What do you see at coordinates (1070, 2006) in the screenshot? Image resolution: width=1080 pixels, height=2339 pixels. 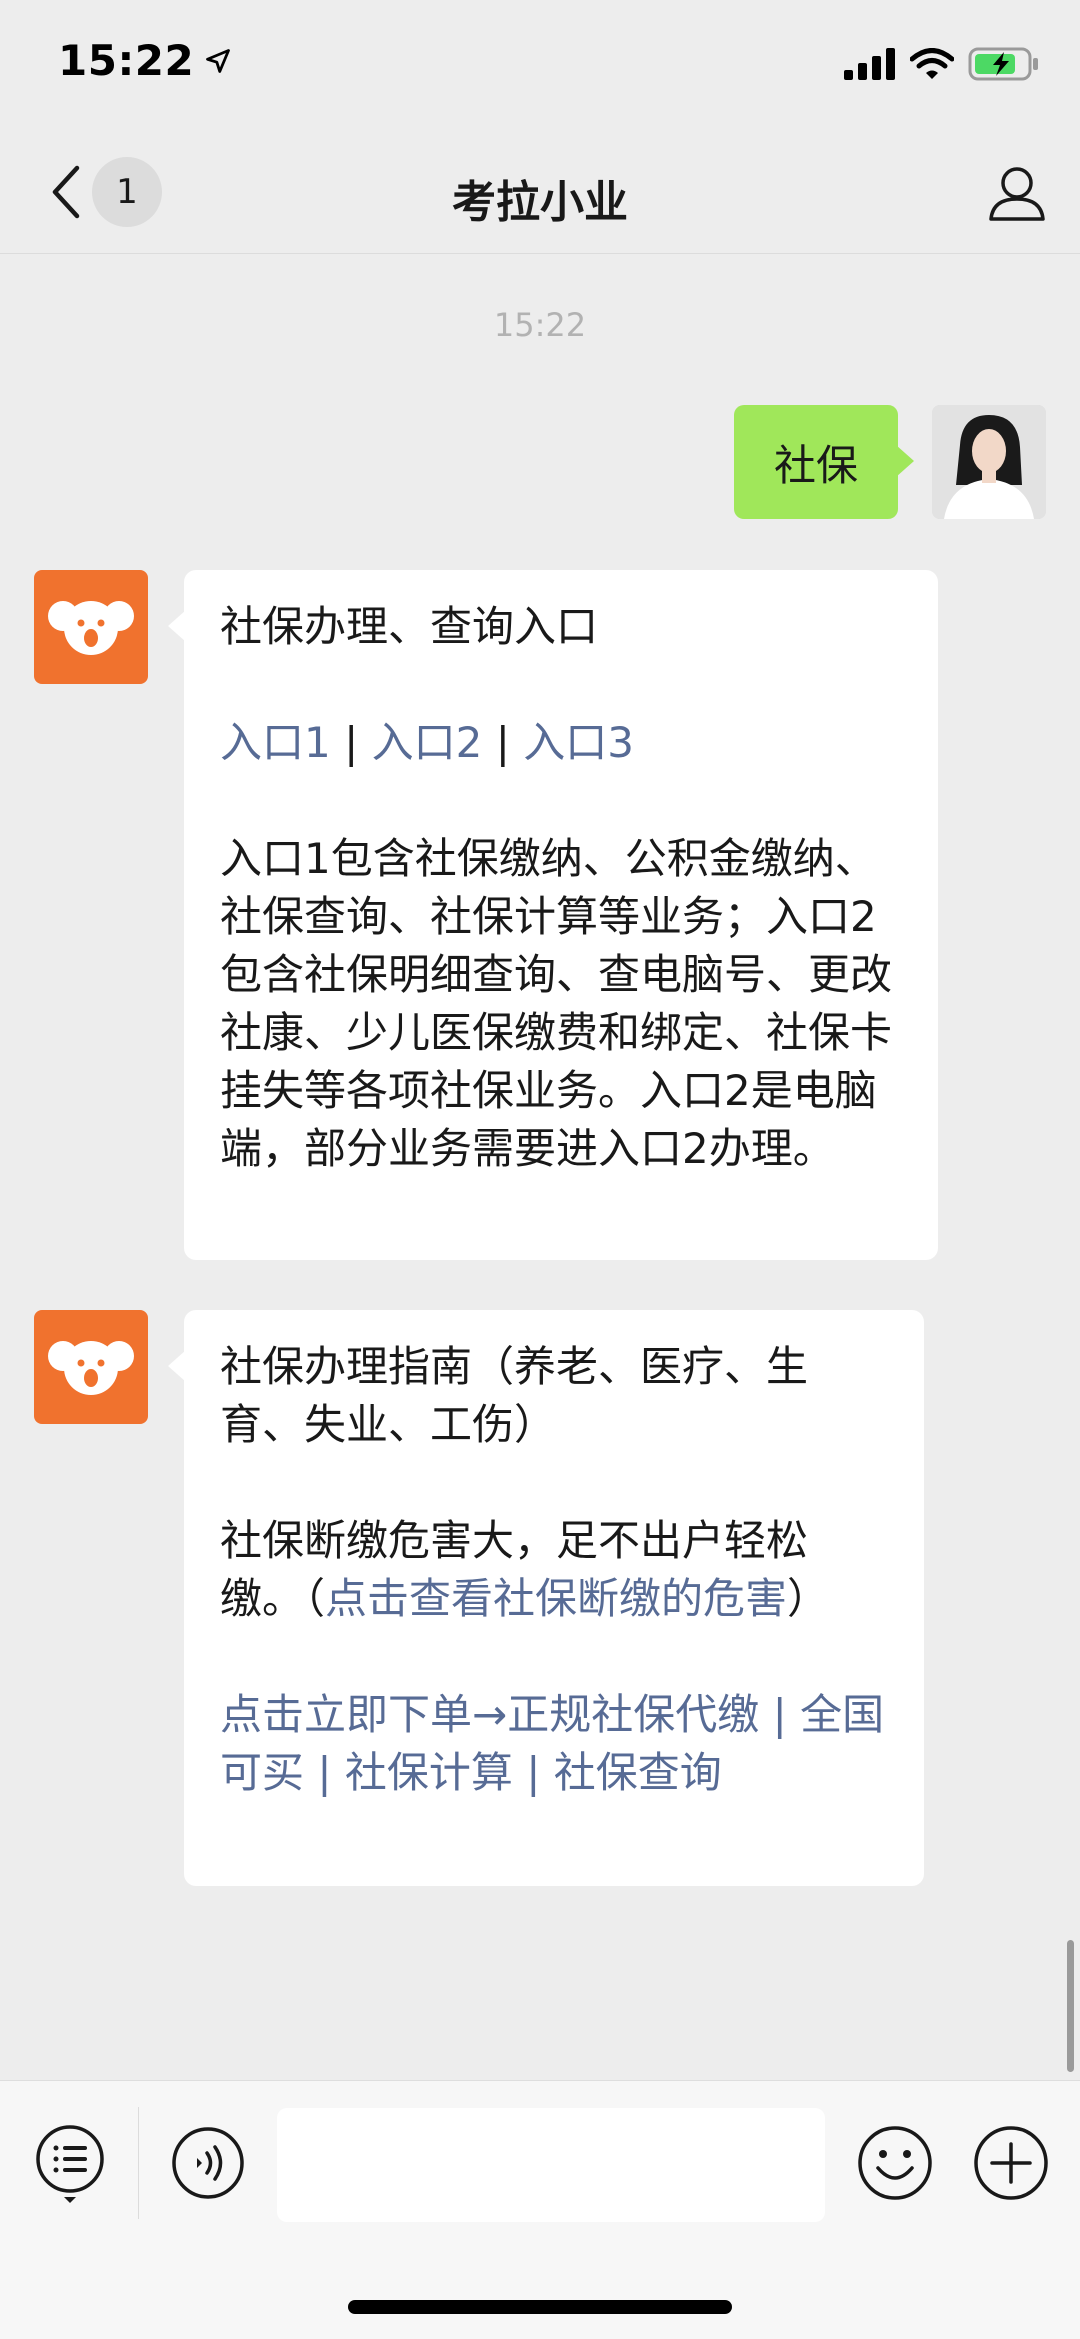 I see `scrollbar` at bounding box center [1070, 2006].